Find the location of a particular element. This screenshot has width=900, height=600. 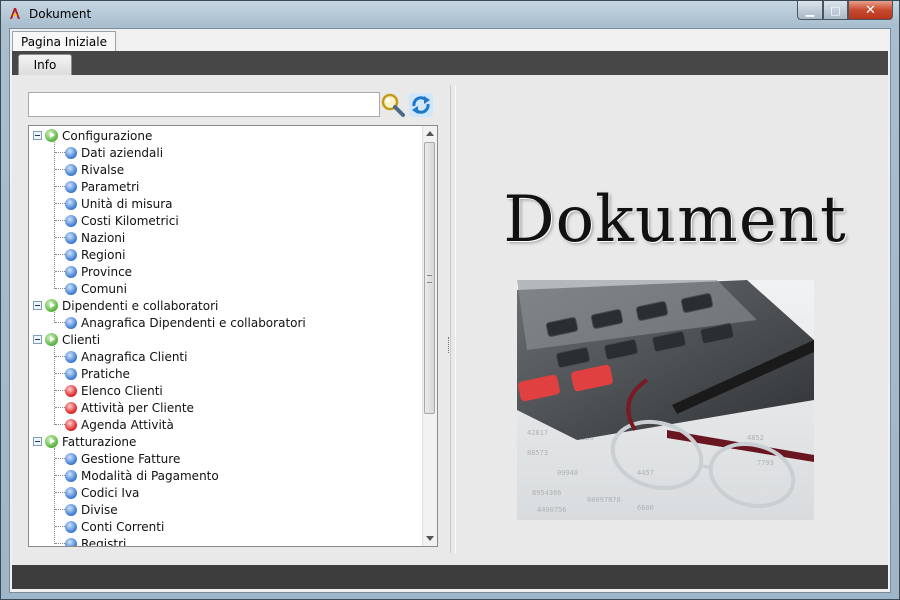

tree-item: Nazioni is located at coordinates (95, 237).